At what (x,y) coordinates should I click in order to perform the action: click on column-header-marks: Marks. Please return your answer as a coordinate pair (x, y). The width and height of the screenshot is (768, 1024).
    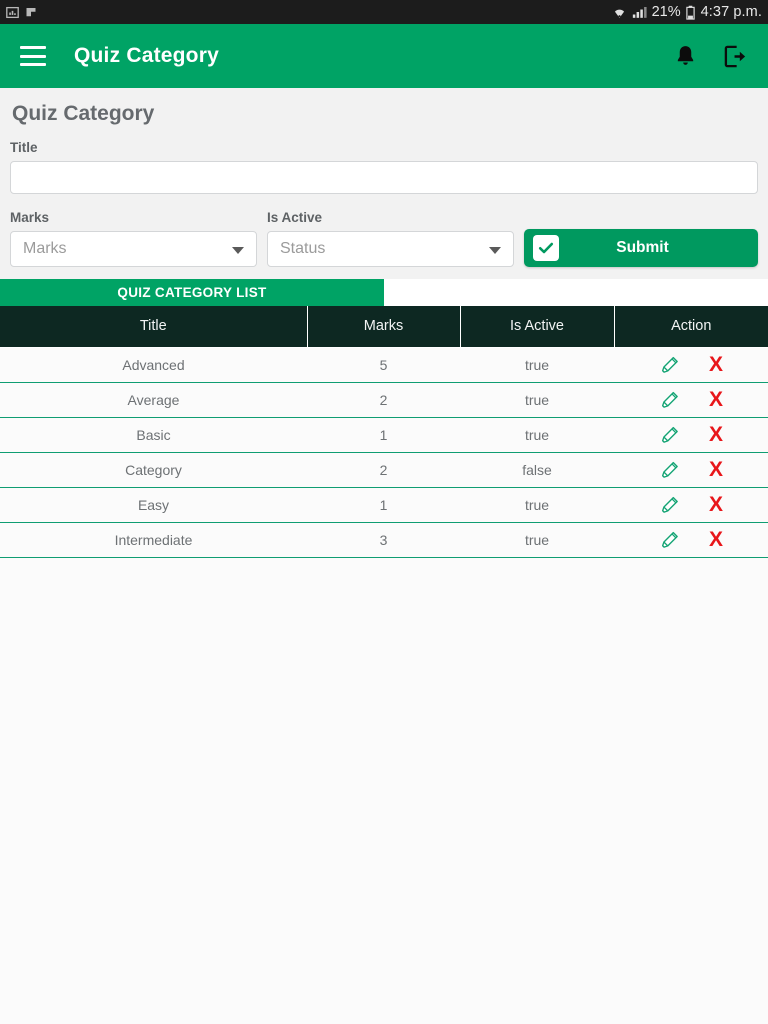
    Looking at the image, I should click on (384, 326).